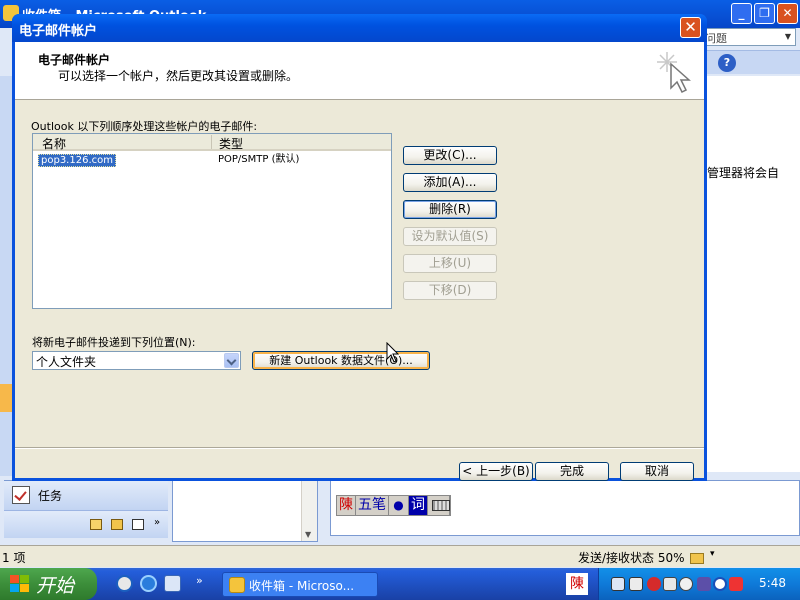 This screenshot has width=800, height=600. I want to click on minimize-button: _, so click(741, 13).